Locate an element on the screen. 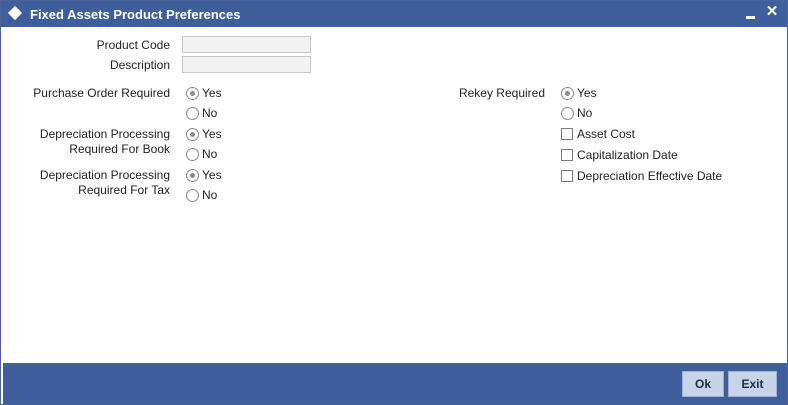 The height and width of the screenshot is (405, 788). dep-tax-label-line1: Depreciation Processing is located at coordinates (104, 175).